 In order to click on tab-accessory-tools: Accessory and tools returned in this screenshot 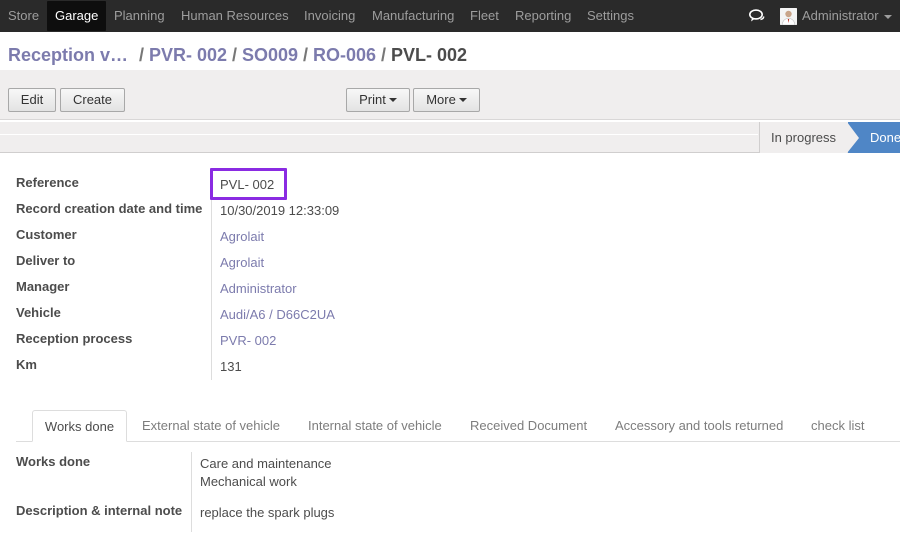, I will do `click(699, 426)`.